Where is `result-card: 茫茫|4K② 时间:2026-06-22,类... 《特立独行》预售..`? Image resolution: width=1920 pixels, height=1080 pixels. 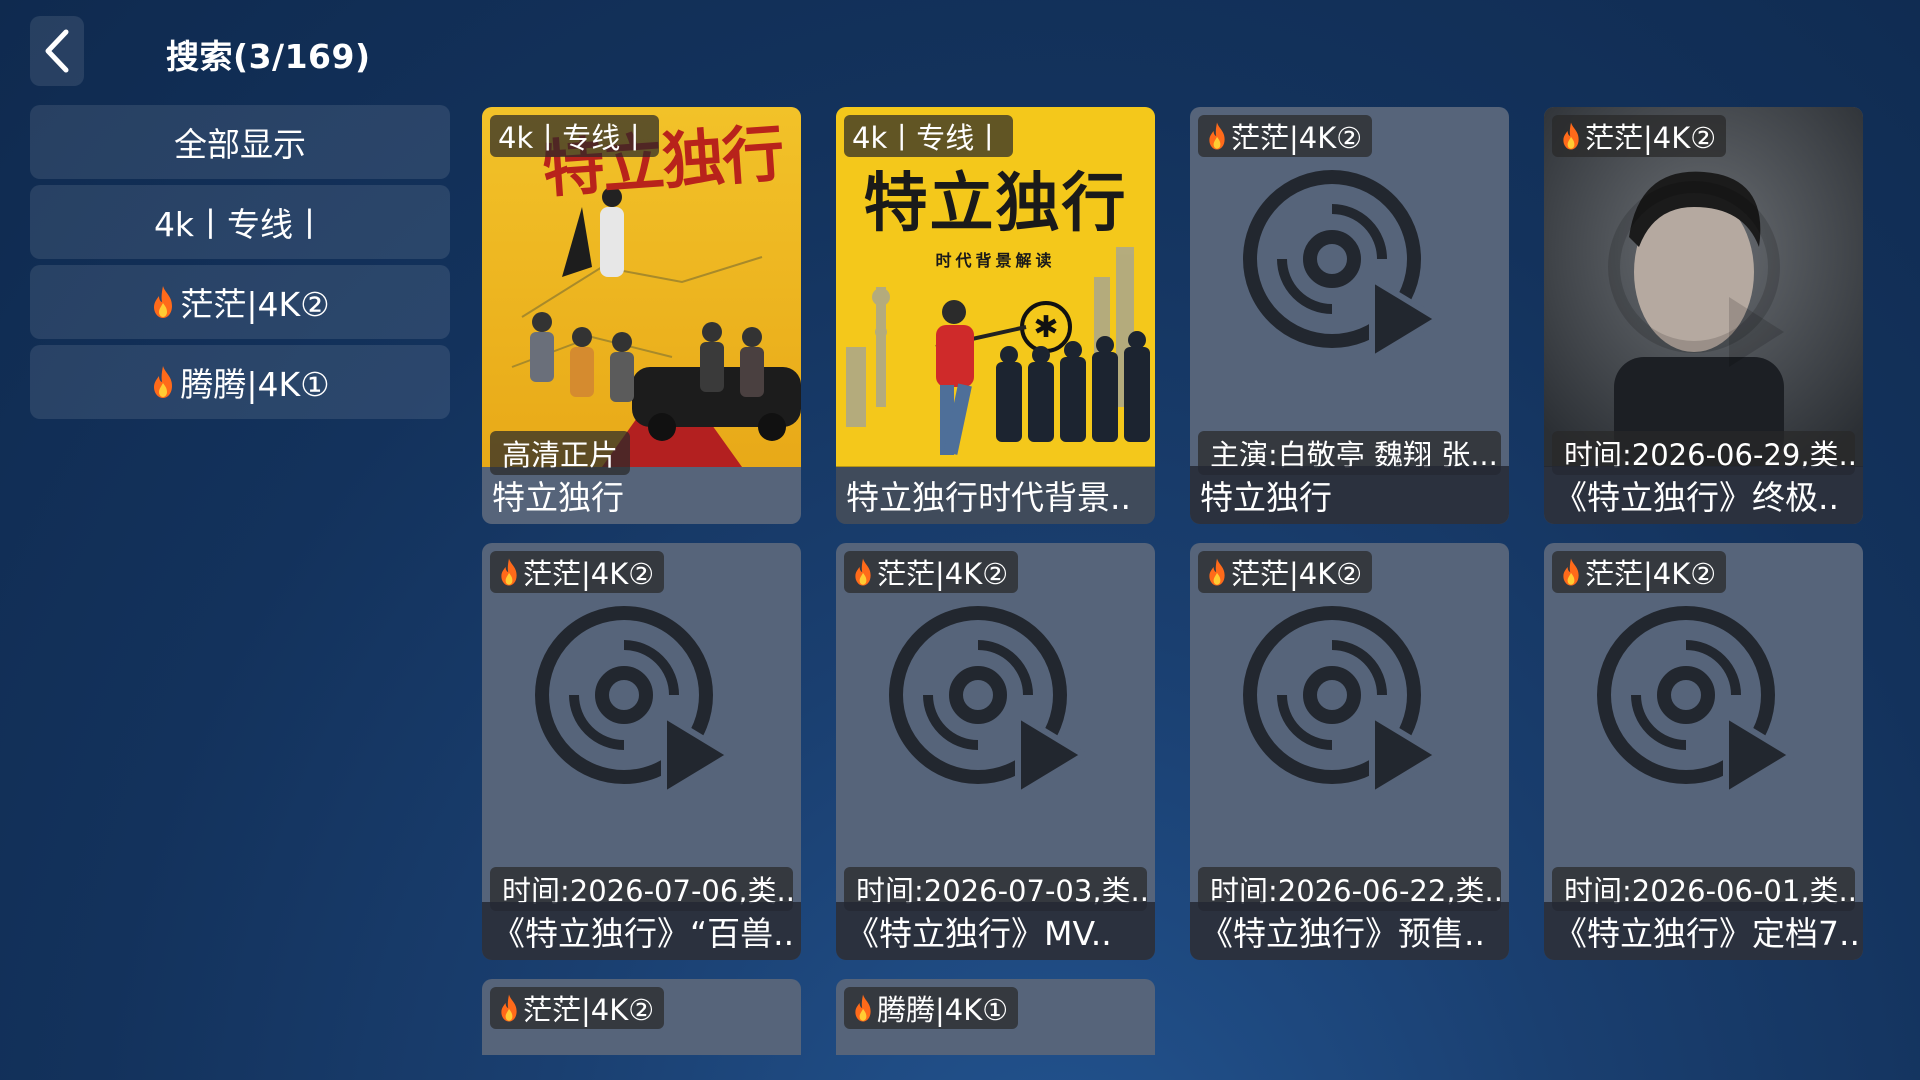 result-card: 茫茫|4K② 时间:2026-06-22,类... 《特立独行》预售.. is located at coordinates (1349, 751).